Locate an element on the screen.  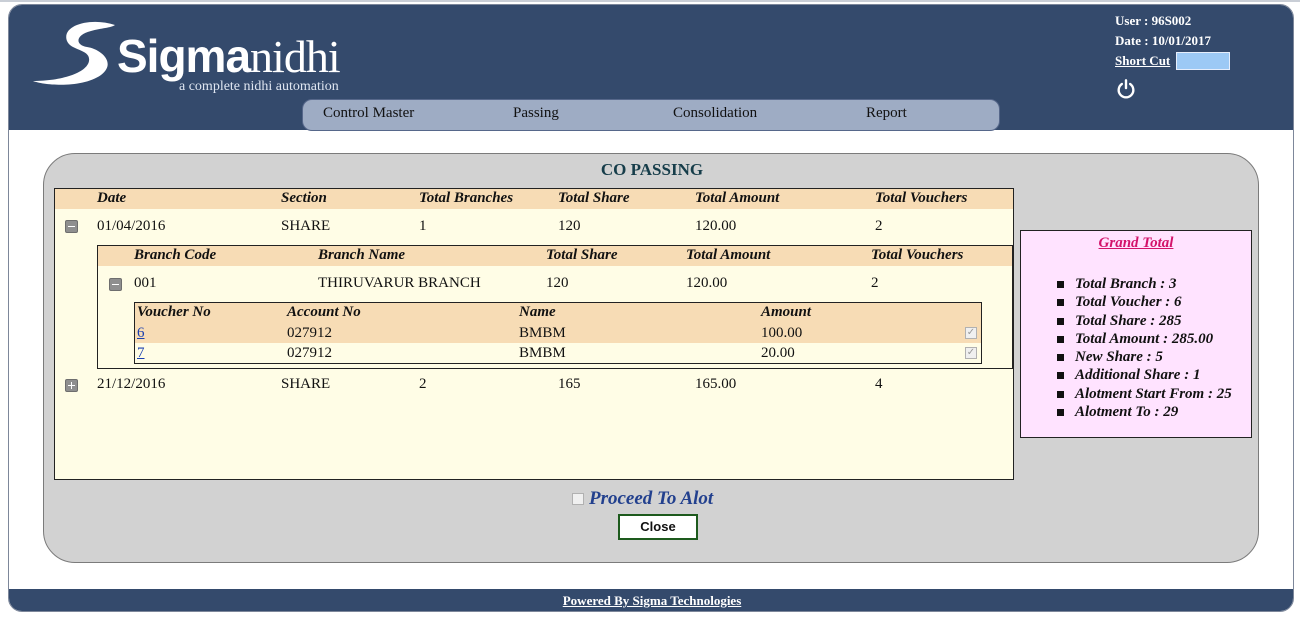
col-account-no: Account No is located at coordinates (324, 312).